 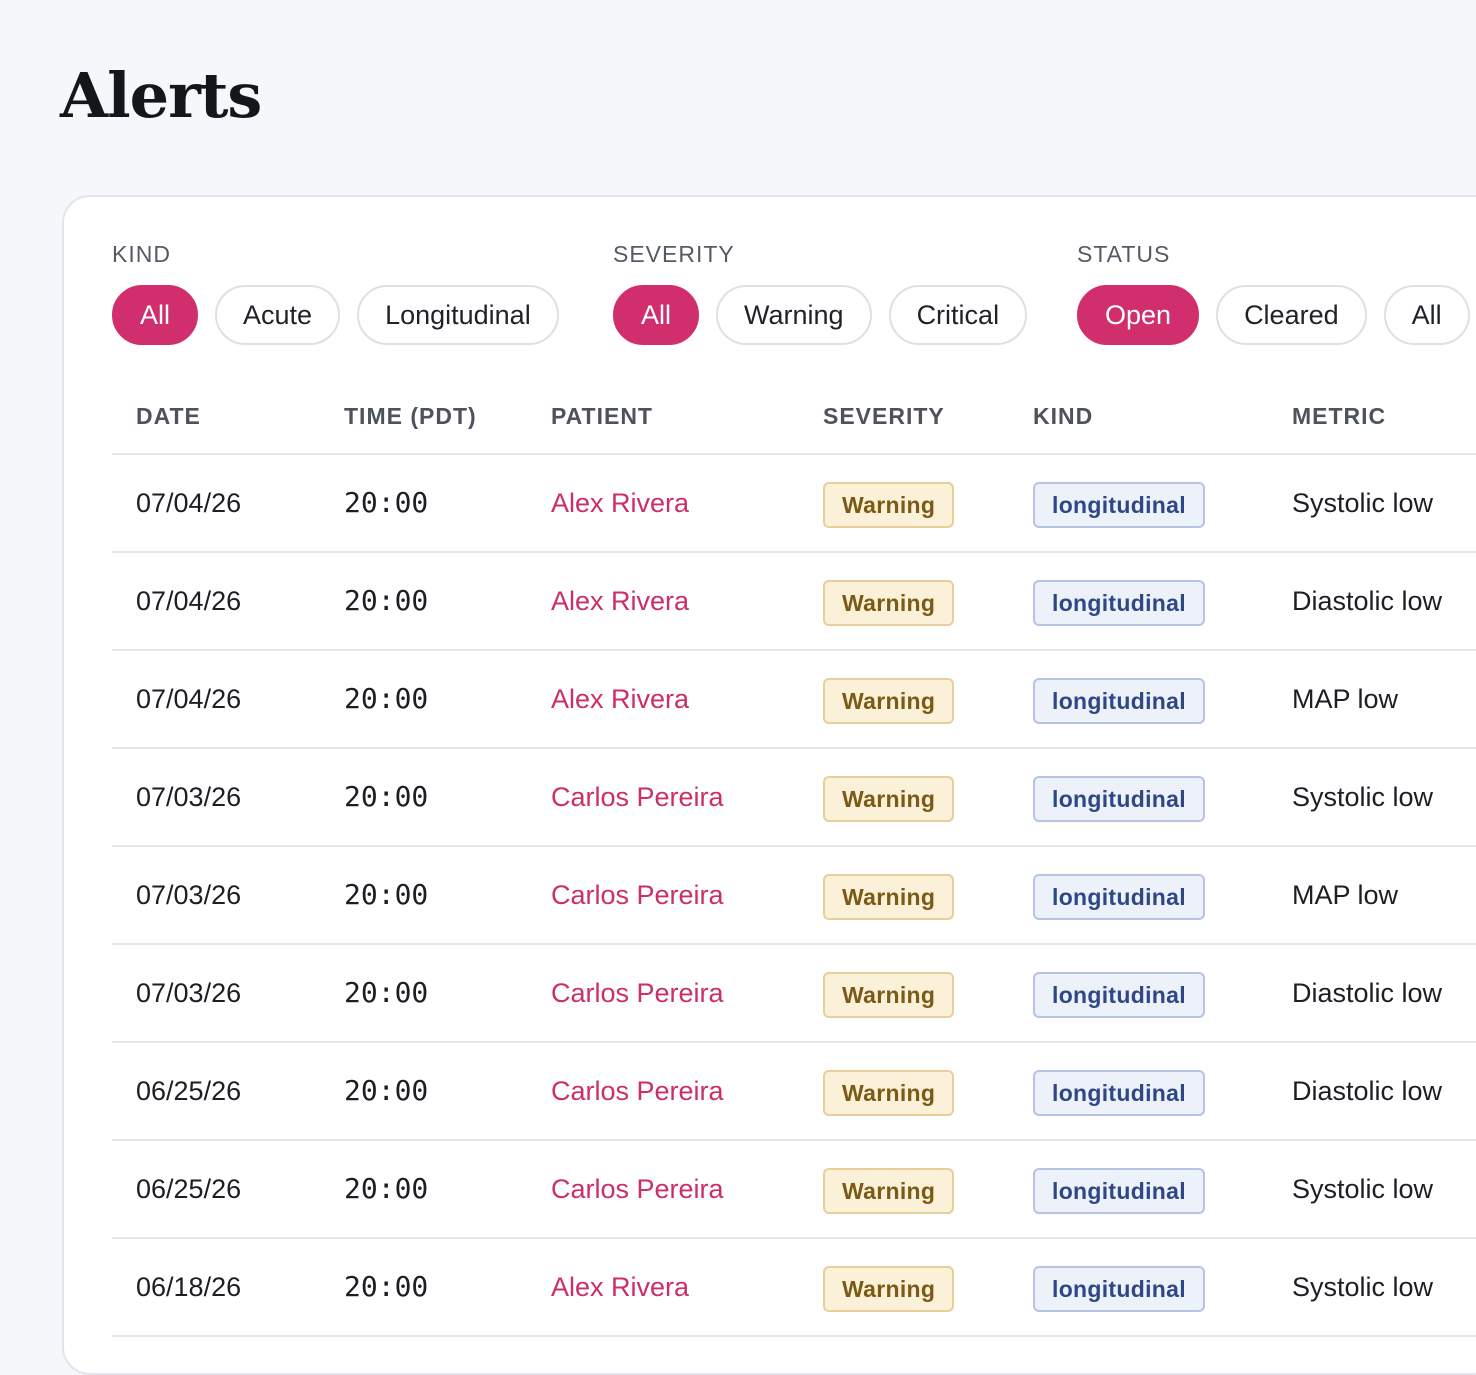 I want to click on column-header-patient: PATIENT, so click(x=602, y=416).